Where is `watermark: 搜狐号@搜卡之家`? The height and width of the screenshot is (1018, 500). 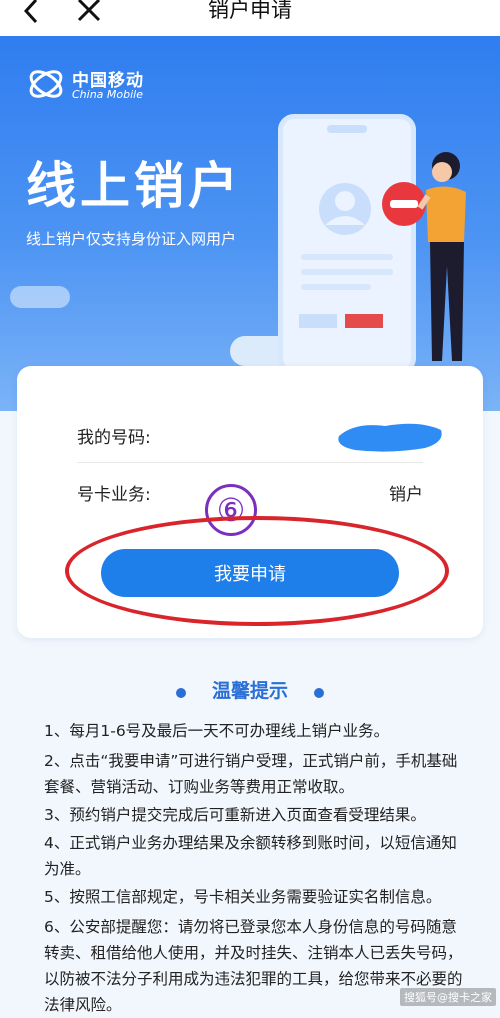
watermark: 搜狐号@搜卡之家 is located at coordinates (448, 997).